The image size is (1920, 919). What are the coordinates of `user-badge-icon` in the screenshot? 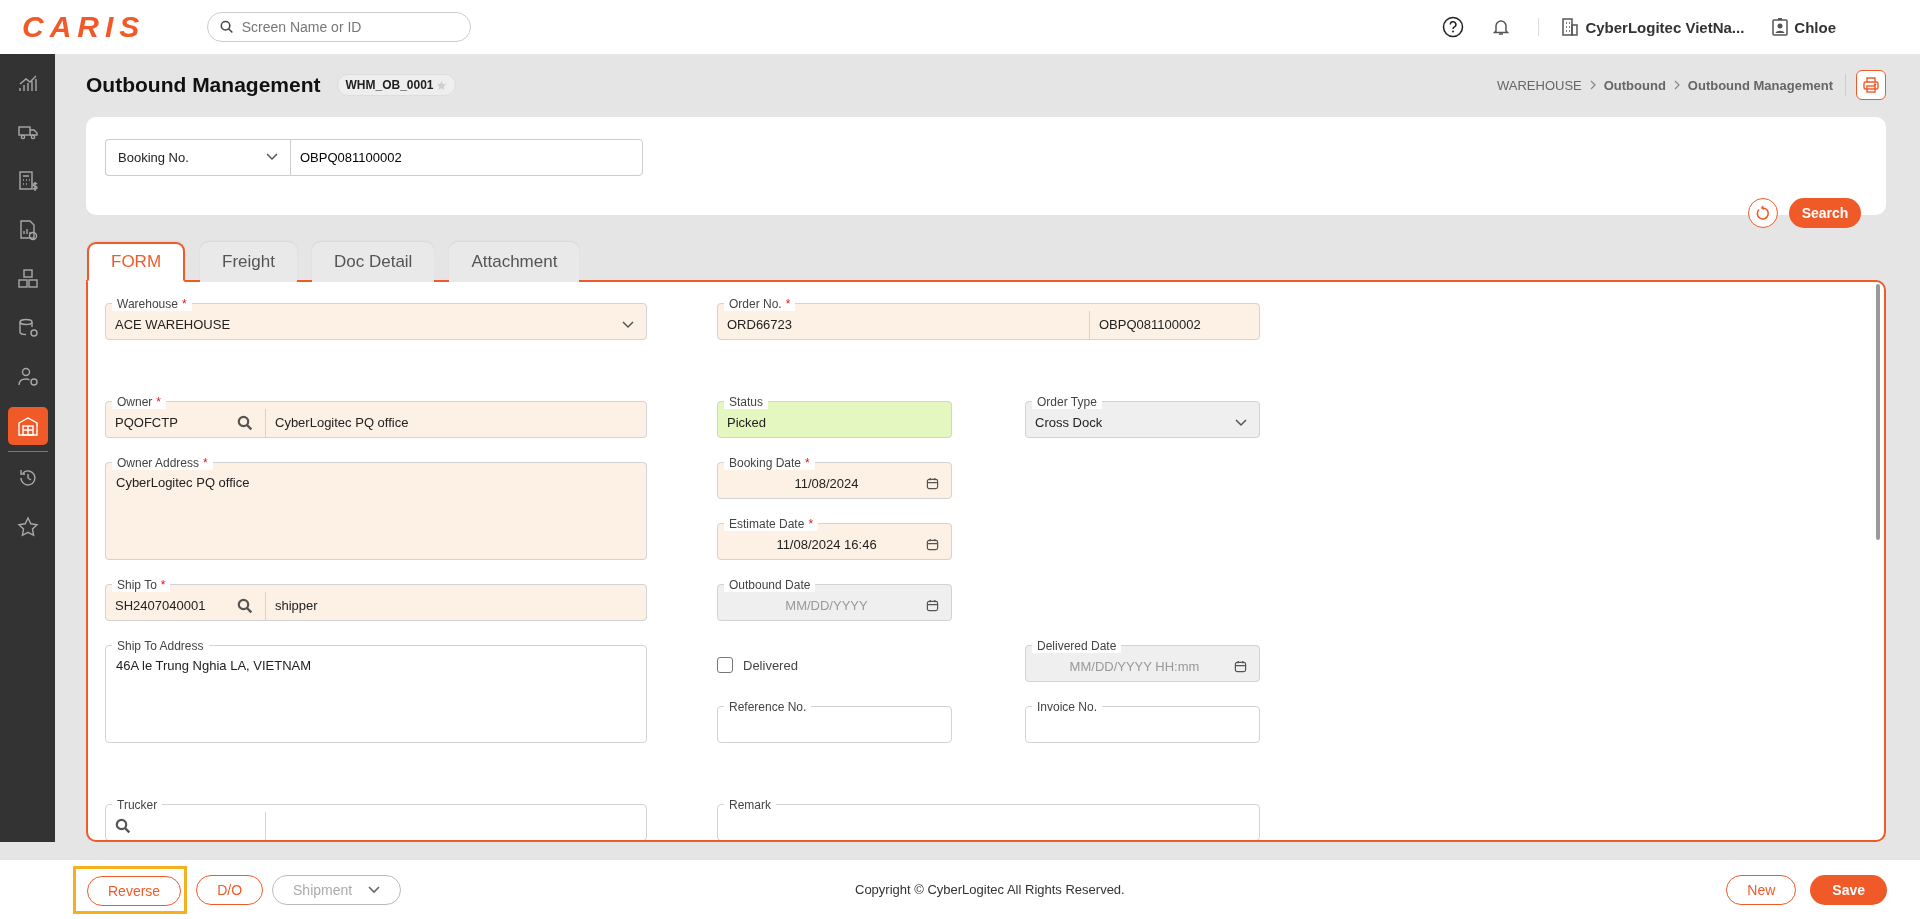 It's located at (1780, 27).